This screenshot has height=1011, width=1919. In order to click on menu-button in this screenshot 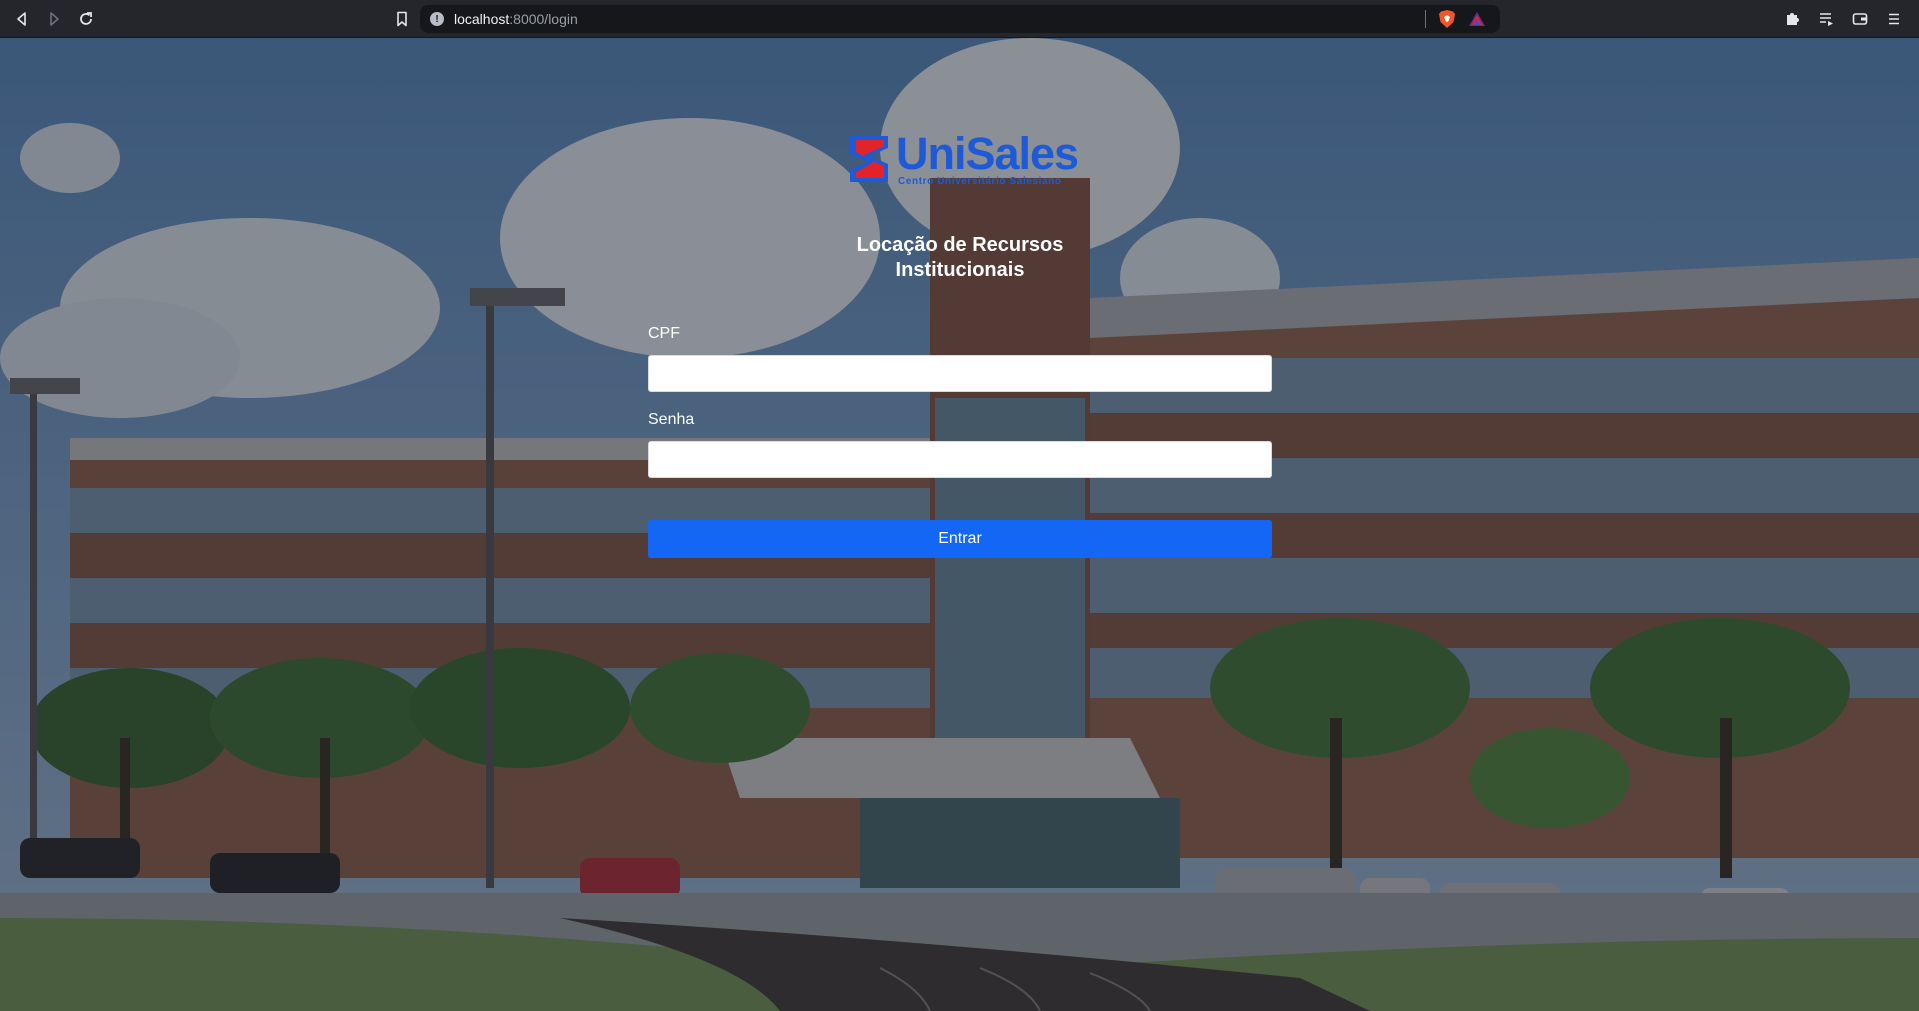, I will do `click(1894, 19)`.